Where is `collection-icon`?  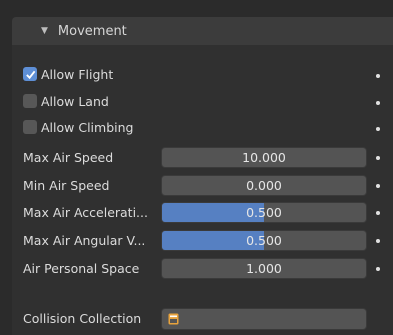
collection-icon is located at coordinates (173, 319).